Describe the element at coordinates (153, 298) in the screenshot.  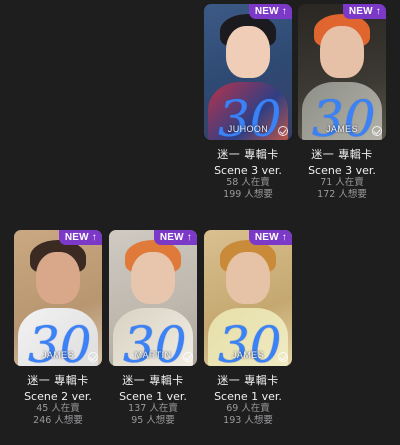
I see `photocard-image: NEW ↑ 30 MARTIN` at that location.